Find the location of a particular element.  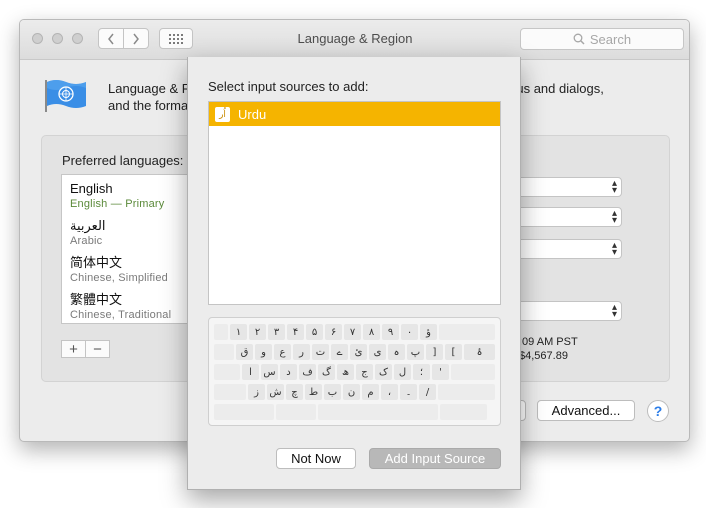

list-item: 繁體中文 Chinese, Traditional is located at coordinates (120, 307).